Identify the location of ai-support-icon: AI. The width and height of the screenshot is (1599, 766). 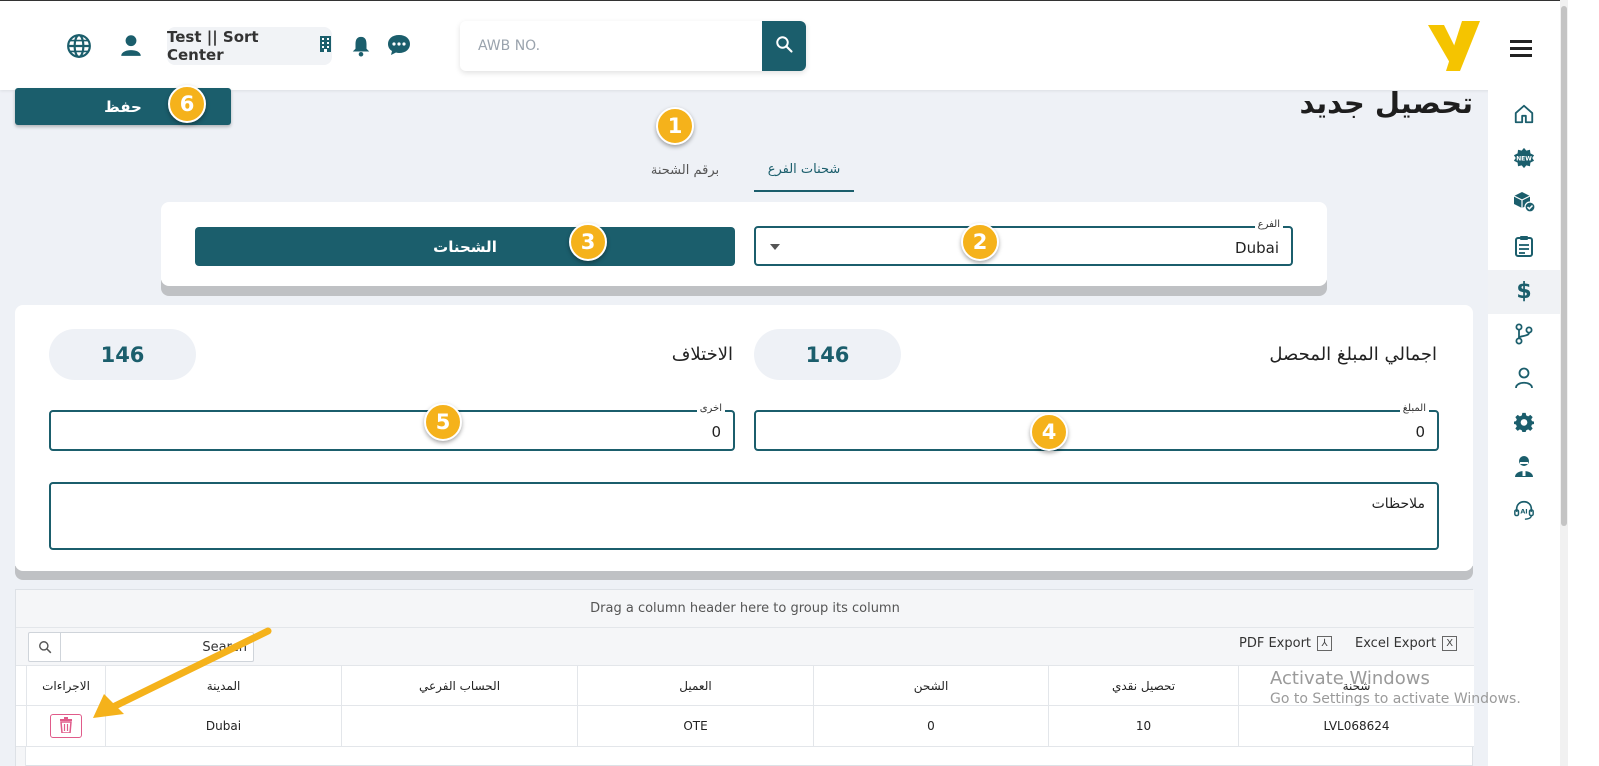
(1524, 512).